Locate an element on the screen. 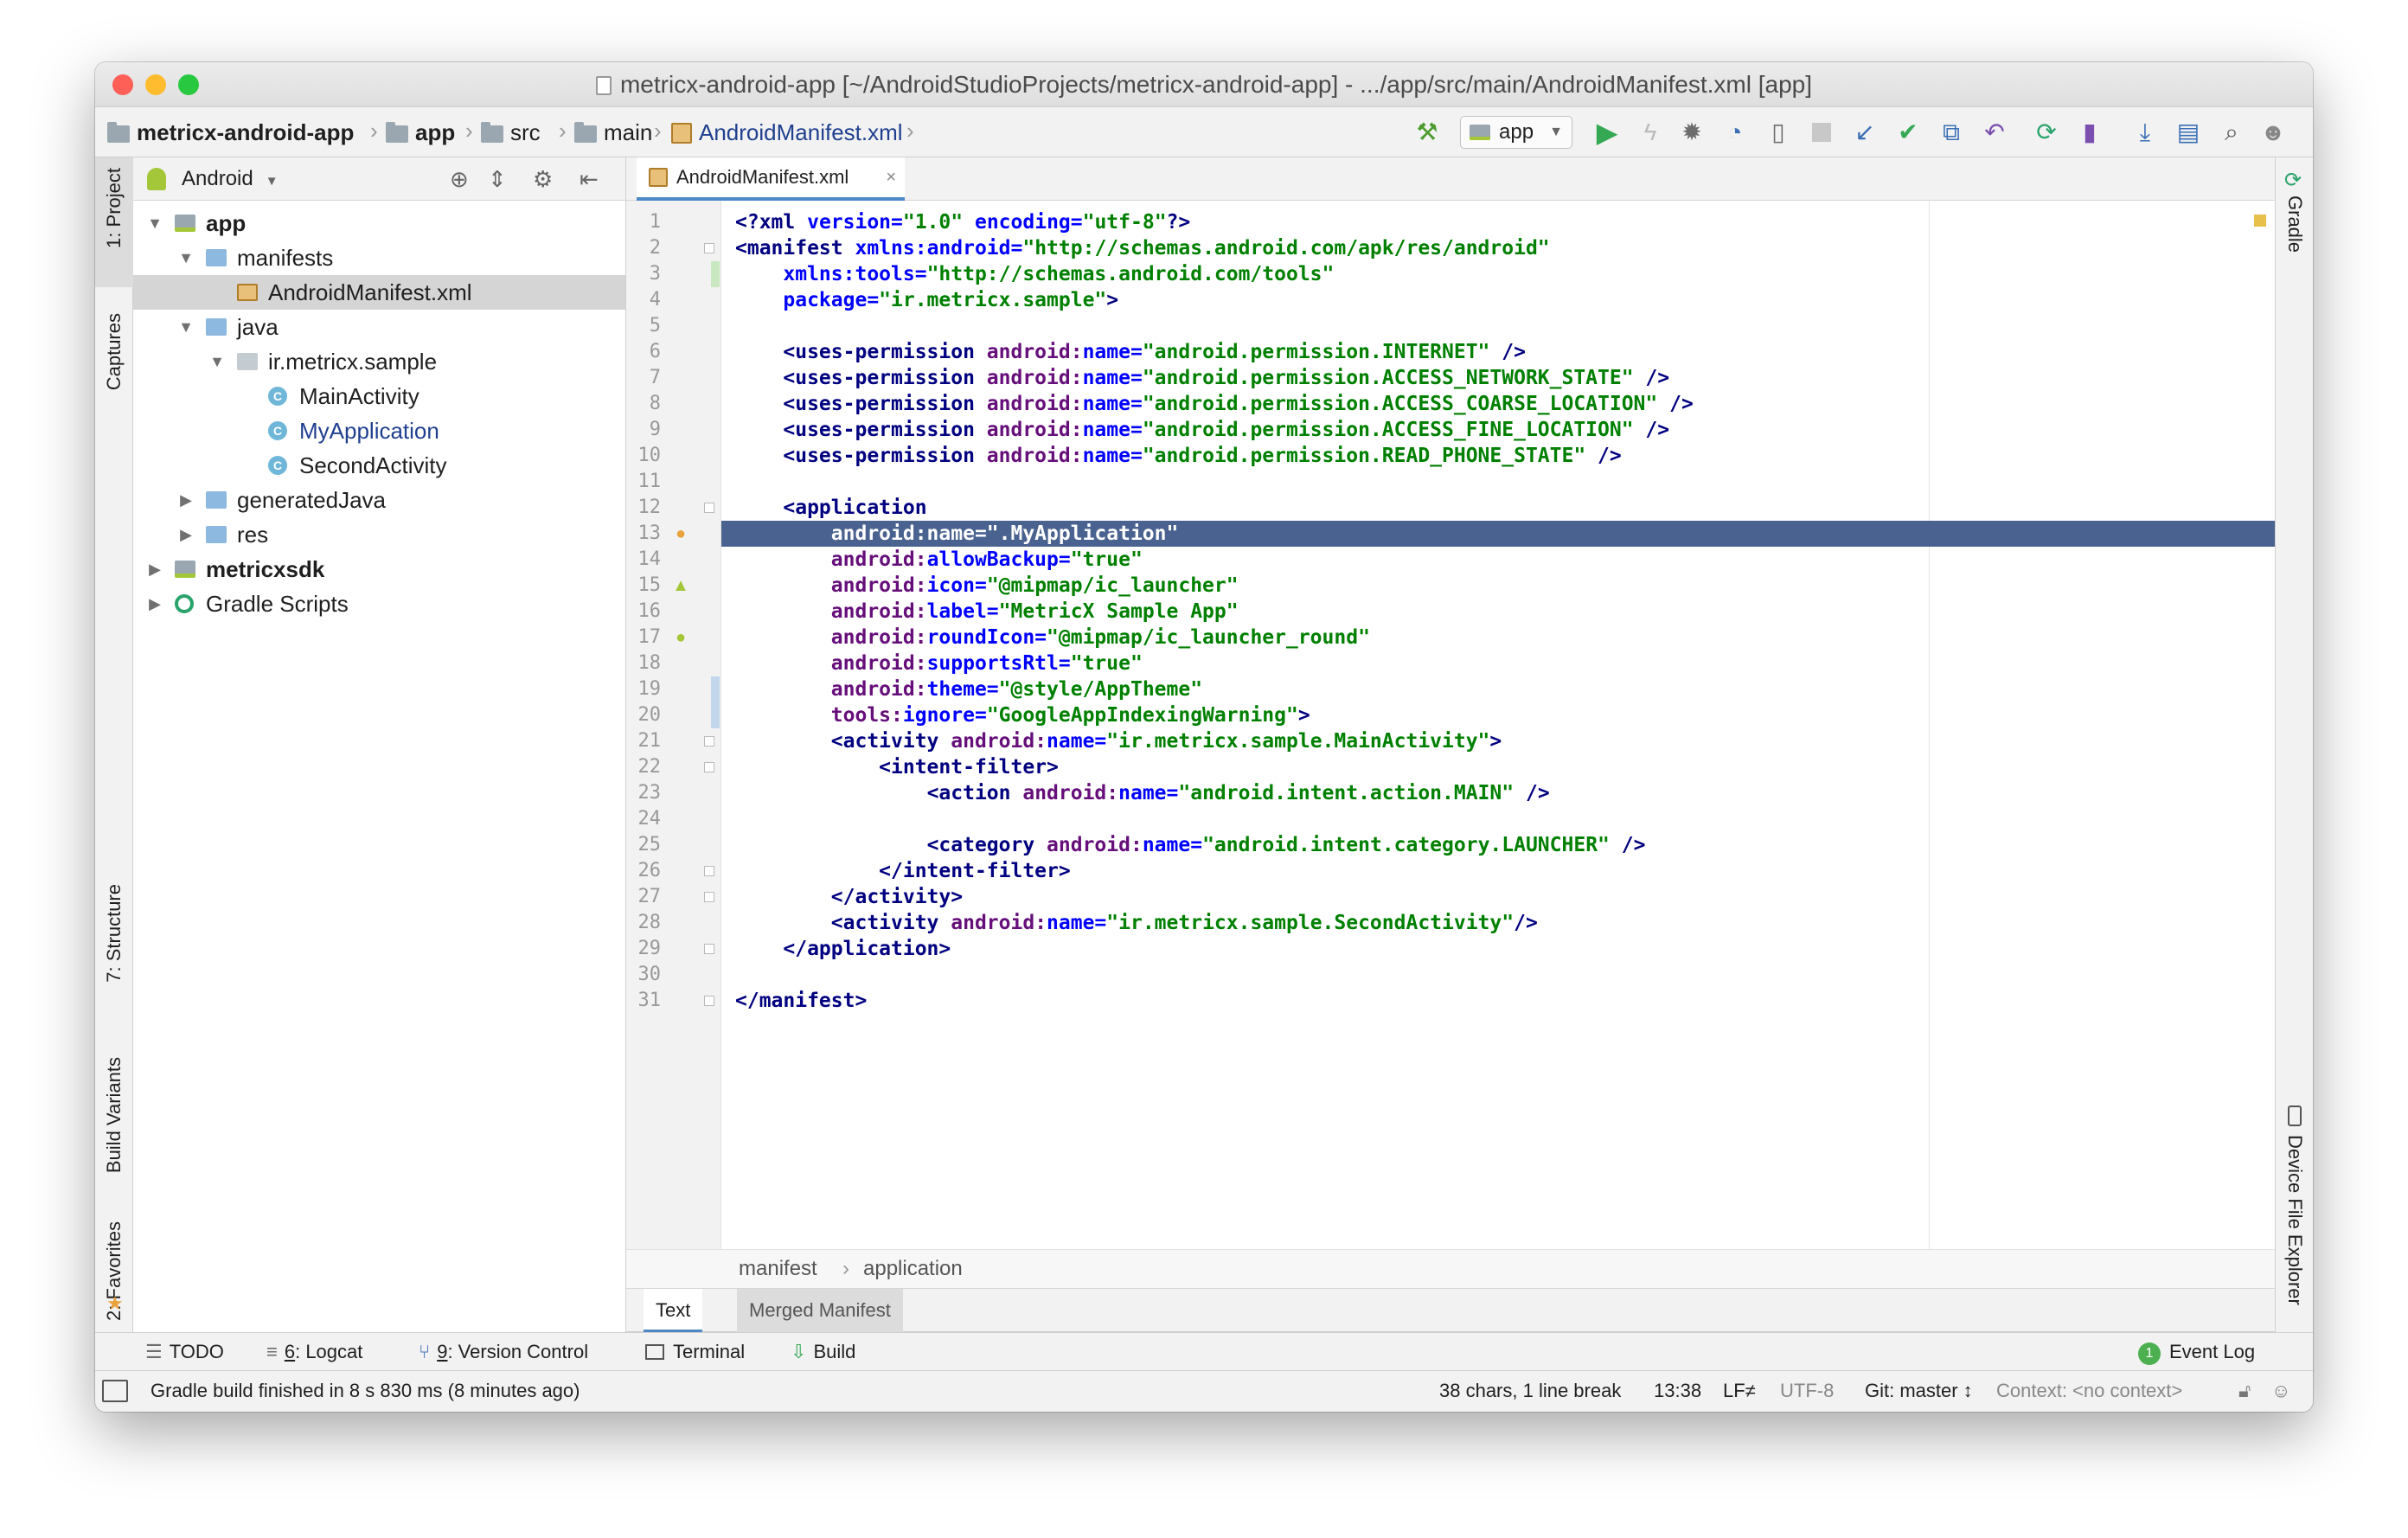 This screenshot has width=2408, height=1538. tab-project: 1: Project is located at coordinates (114, 211).